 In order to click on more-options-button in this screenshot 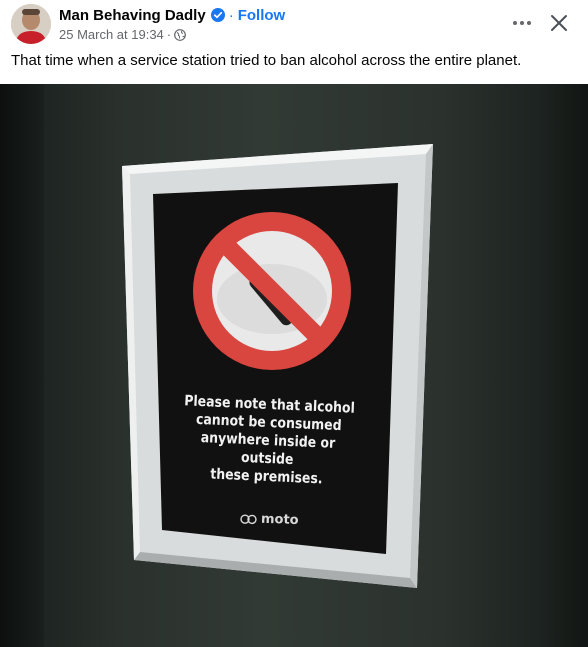, I will do `click(522, 23)`.